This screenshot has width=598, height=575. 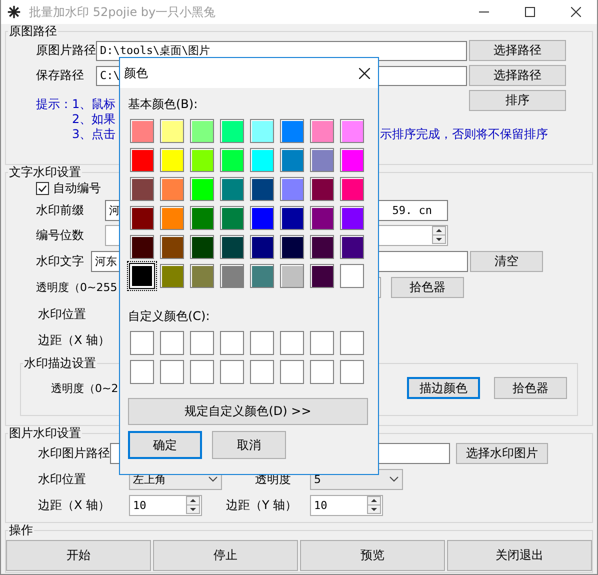 What do you see at coordinates (75, 505) in the screenshot?
I see `field-label: 边距（X 轴）` at bounding box center [75, 505].